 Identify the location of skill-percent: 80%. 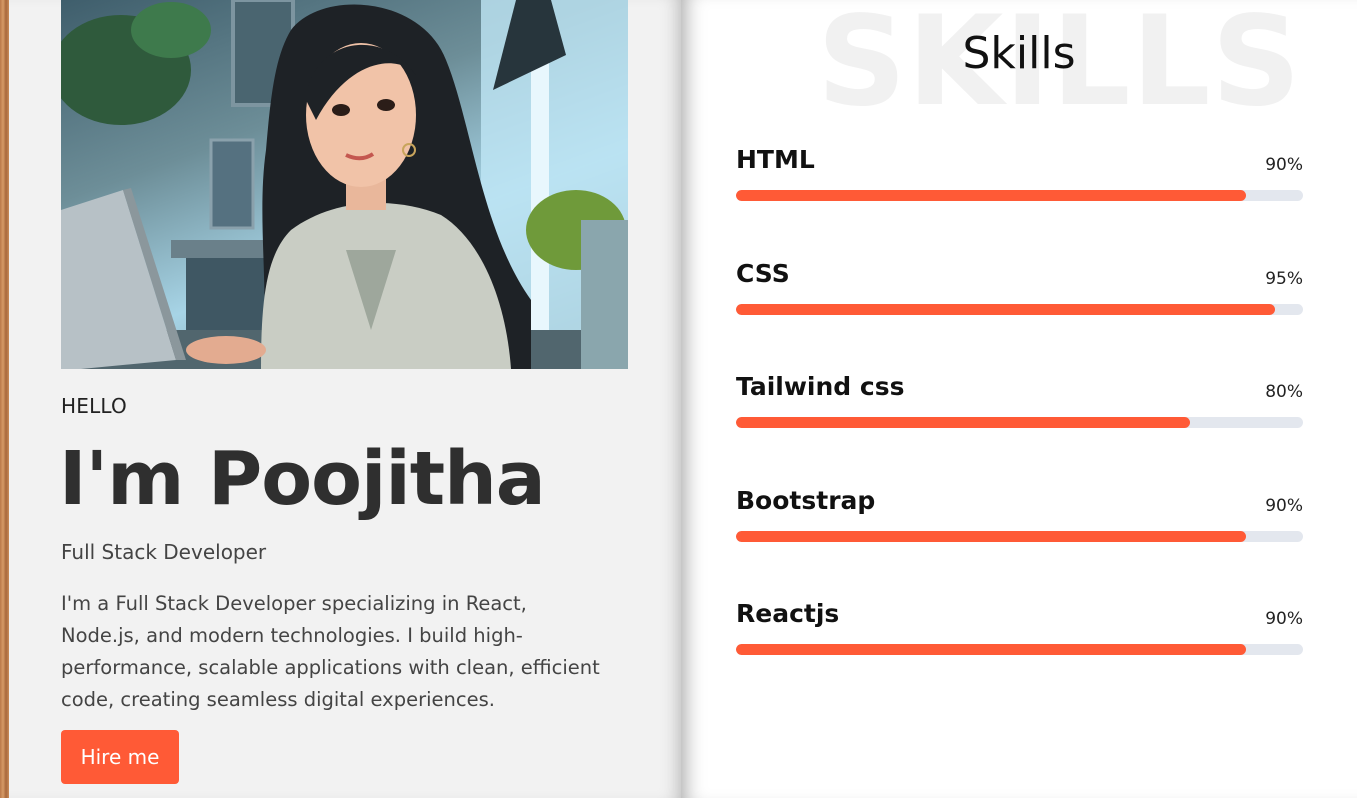
(1284, 392).